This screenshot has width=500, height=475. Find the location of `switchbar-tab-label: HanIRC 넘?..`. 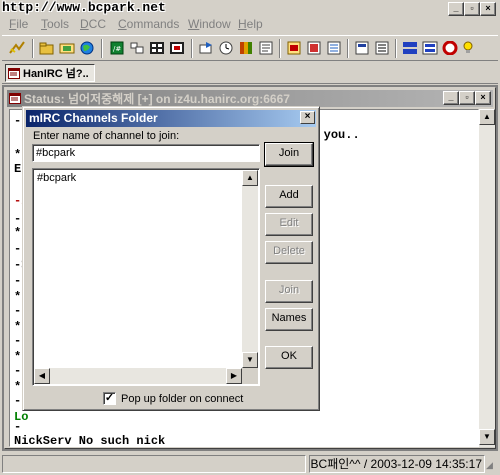

switchbar-tab-label: HanIRC 넘?.. is located at coordinates (56, 74).